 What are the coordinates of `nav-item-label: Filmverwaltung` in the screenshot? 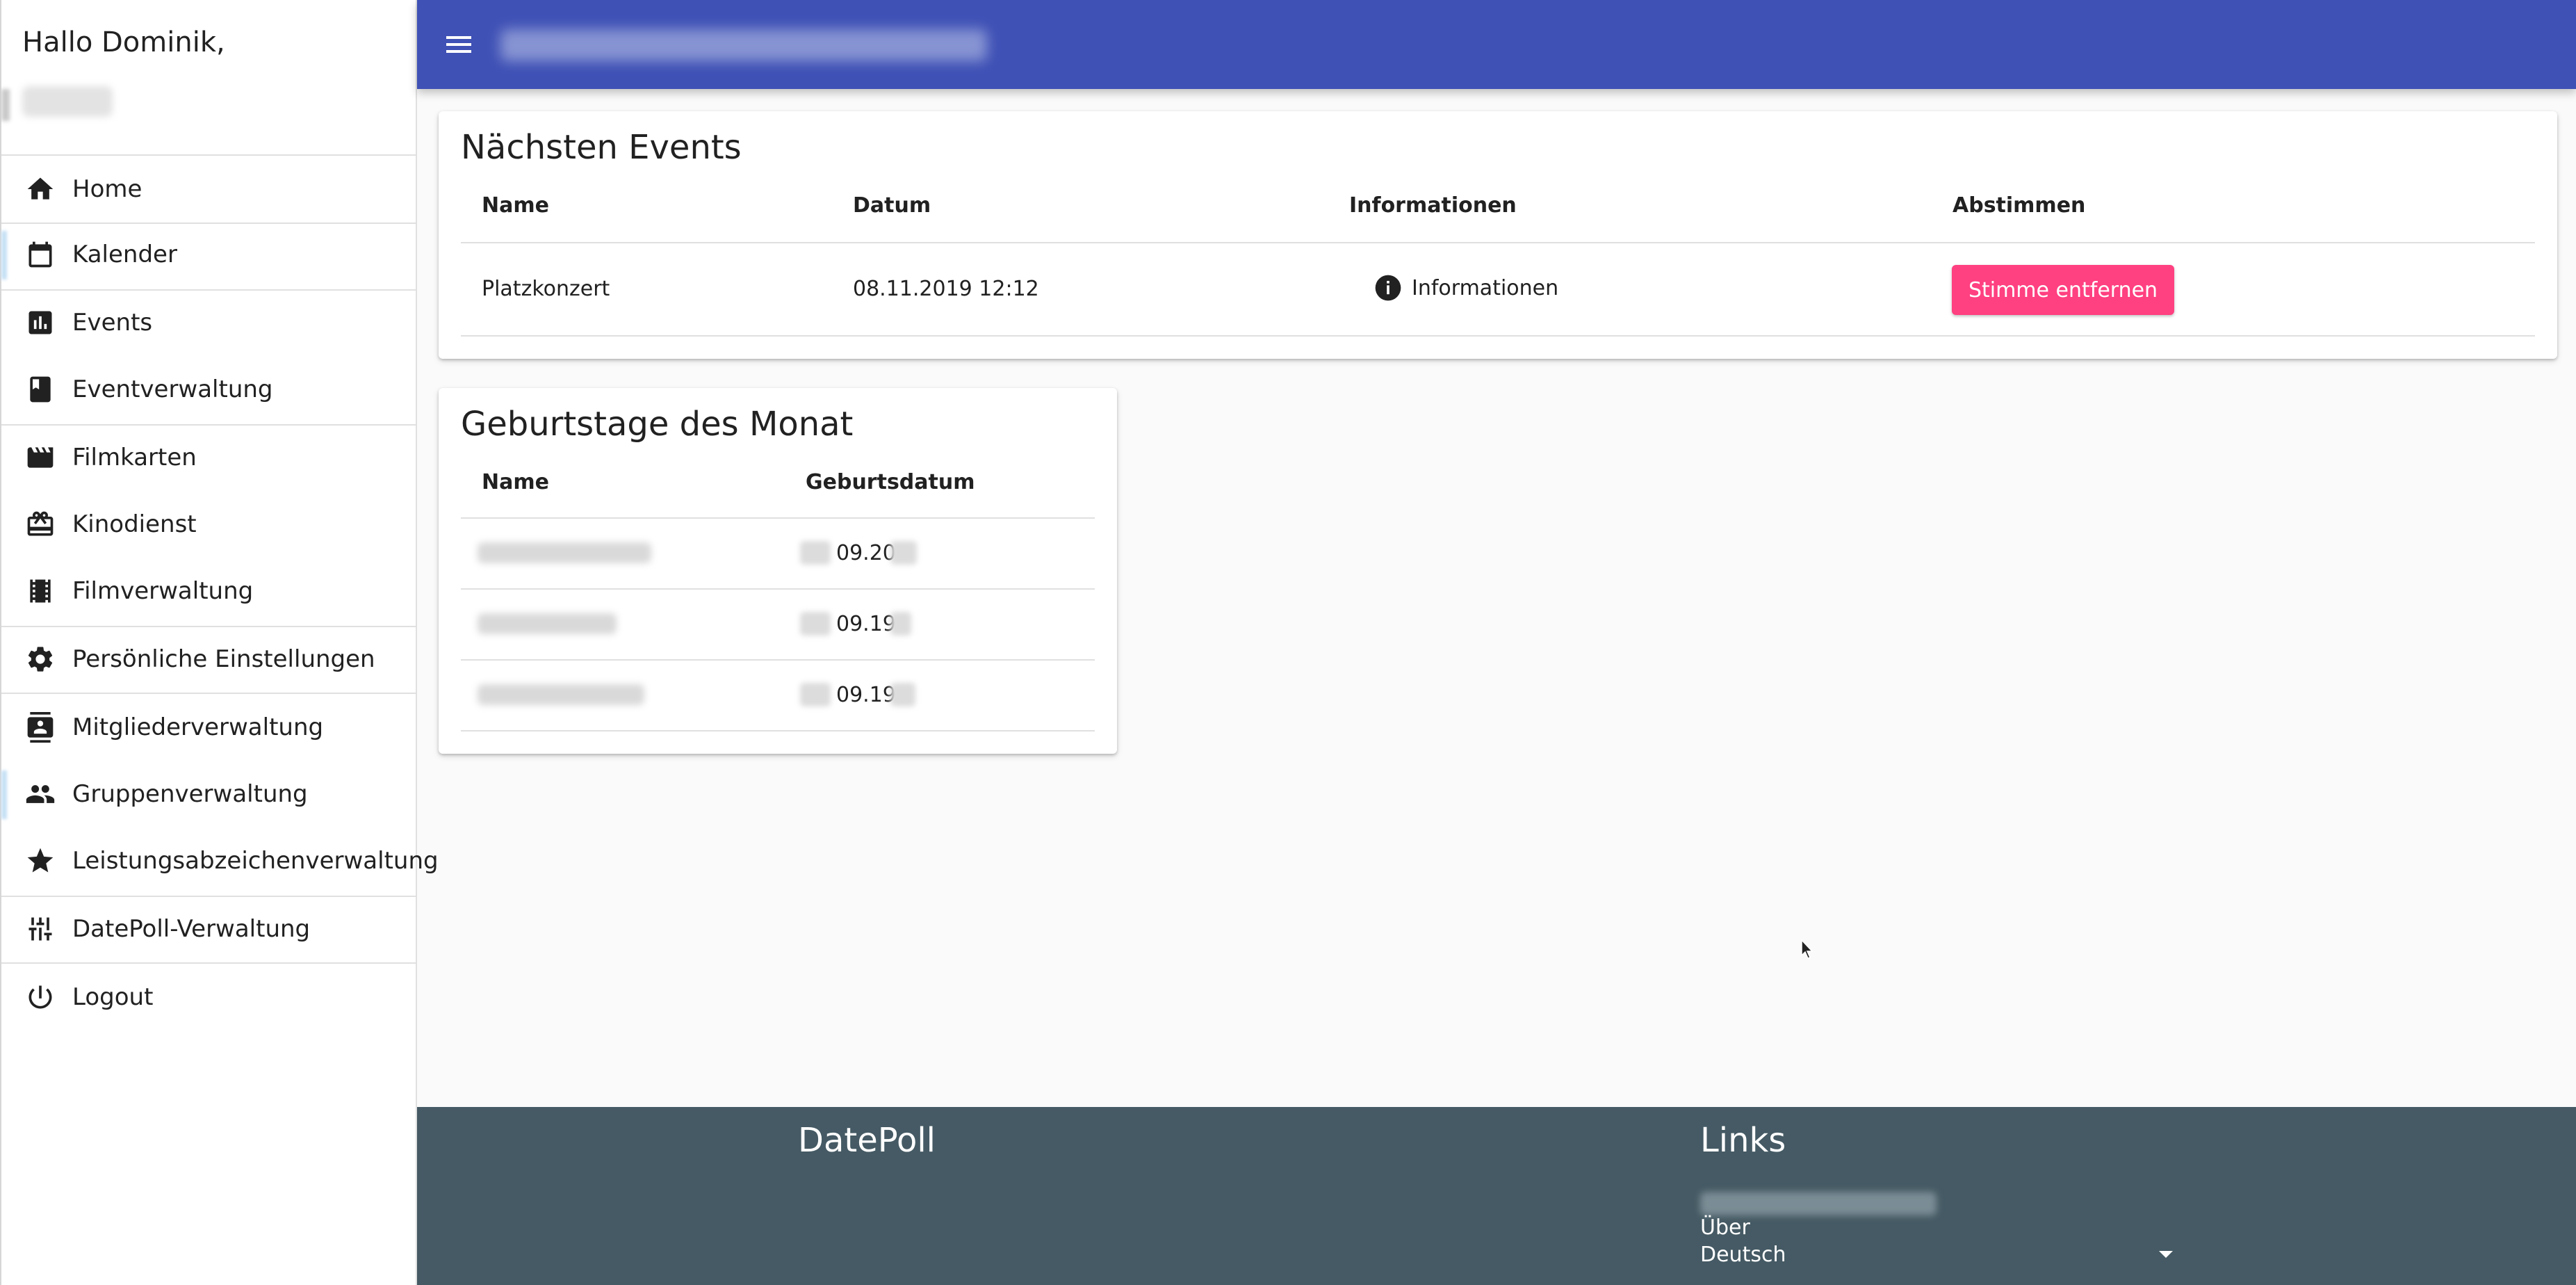 It's located at (163, 591).